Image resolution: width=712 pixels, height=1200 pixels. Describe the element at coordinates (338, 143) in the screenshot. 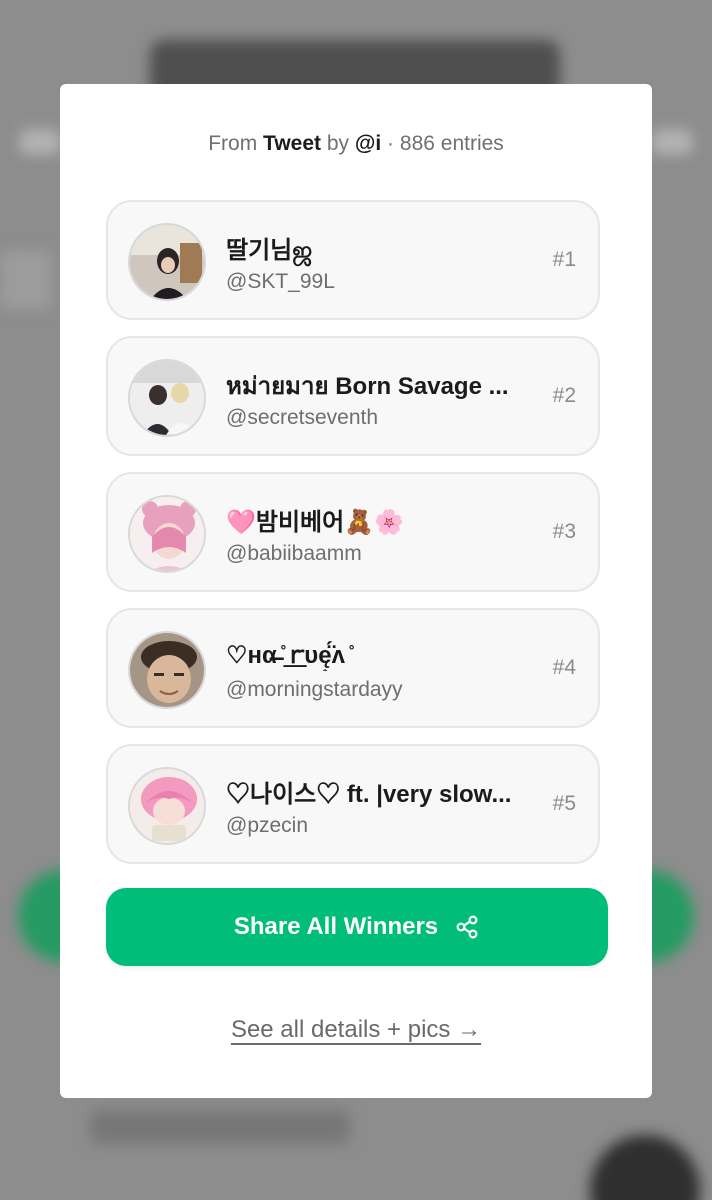

I see `source-by: by` at that location.